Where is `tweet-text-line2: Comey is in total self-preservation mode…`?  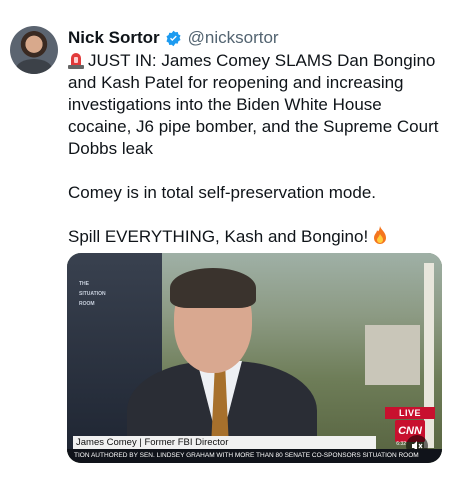 tweet-text-line2: Comey is in total self-preservation mode… is located at coordinates (222, 192).